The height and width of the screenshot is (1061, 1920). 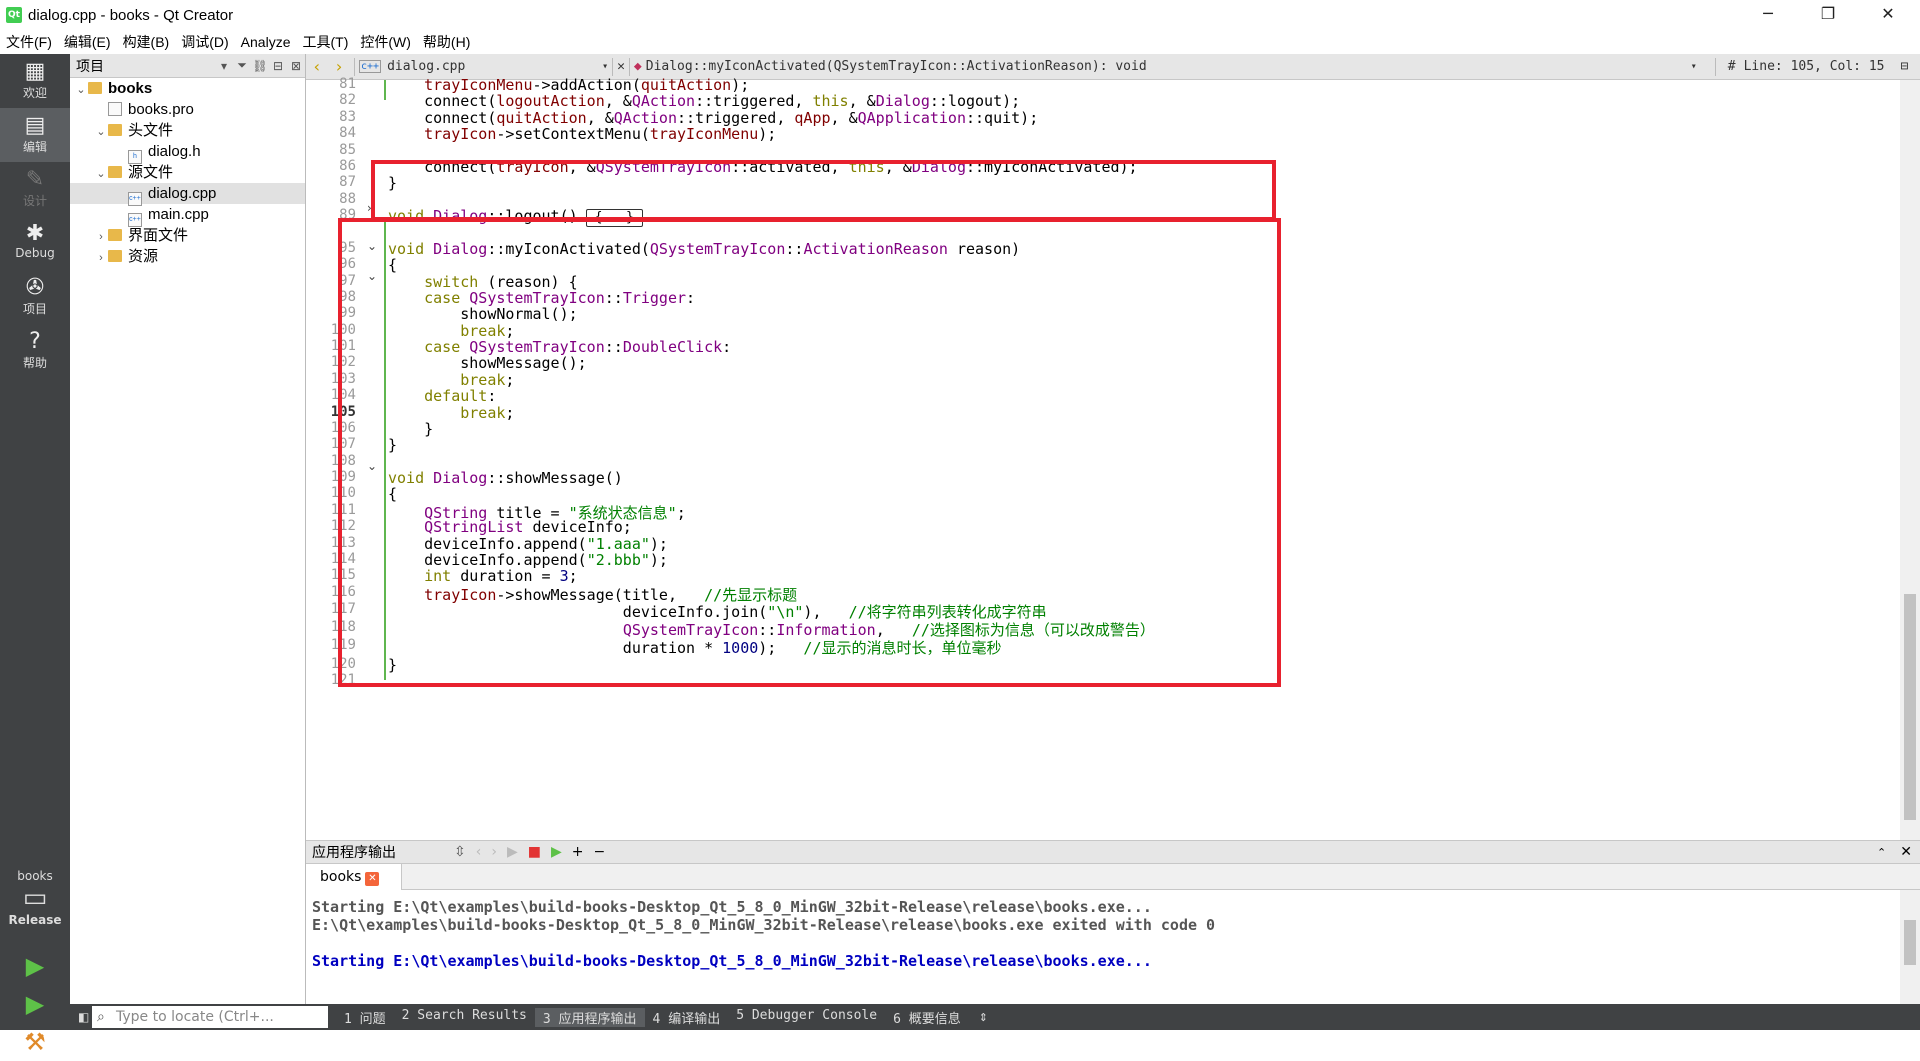 What do you see at coordinates (1910, 707) in the screenshot?
I see `scrollbar-thumb` at bounding box center [1910, 707].